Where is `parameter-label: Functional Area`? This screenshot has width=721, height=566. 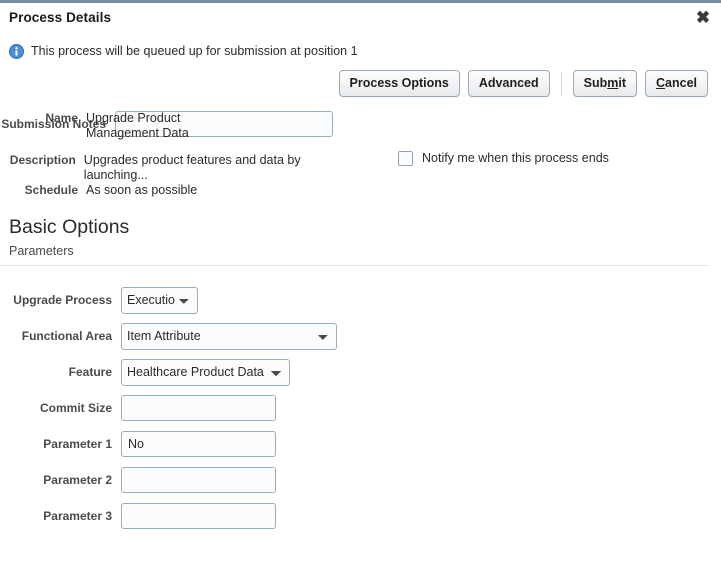
parameter-label: Functional Area is located at coordinates (66, 335).